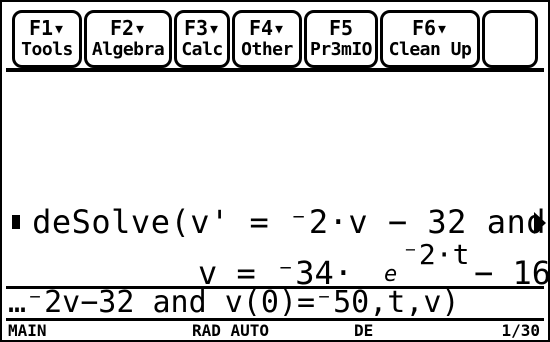 This screenshot has width=550, height=342. I want to click on result-exponent: ⁻2·t, so click(436, 254).